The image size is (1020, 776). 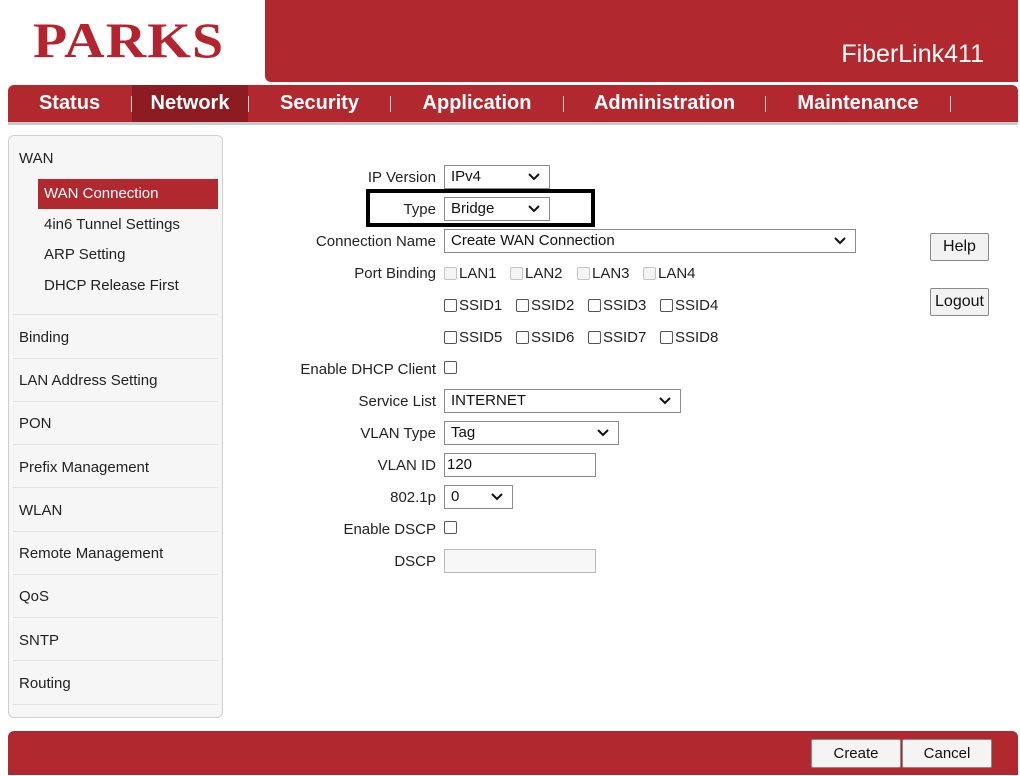 I want to click on sidebar-item-routing: Routing, so click(x=45, y=683).